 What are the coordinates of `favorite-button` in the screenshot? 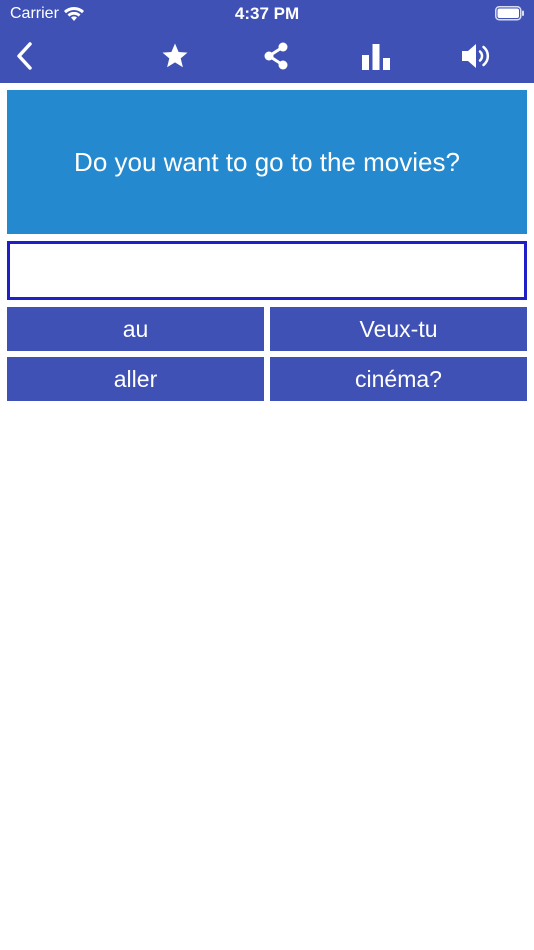 It's located at (175, 56).